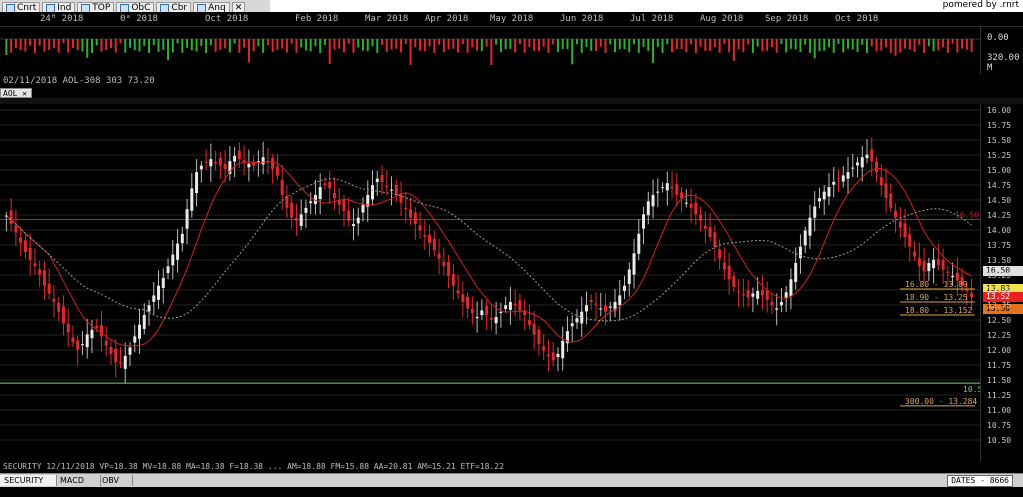 This screenshot has width=1023, height=497. Describe the element at coordinates (115, 480) in the screenshot. I see `tab-obv: OBV` at that location.